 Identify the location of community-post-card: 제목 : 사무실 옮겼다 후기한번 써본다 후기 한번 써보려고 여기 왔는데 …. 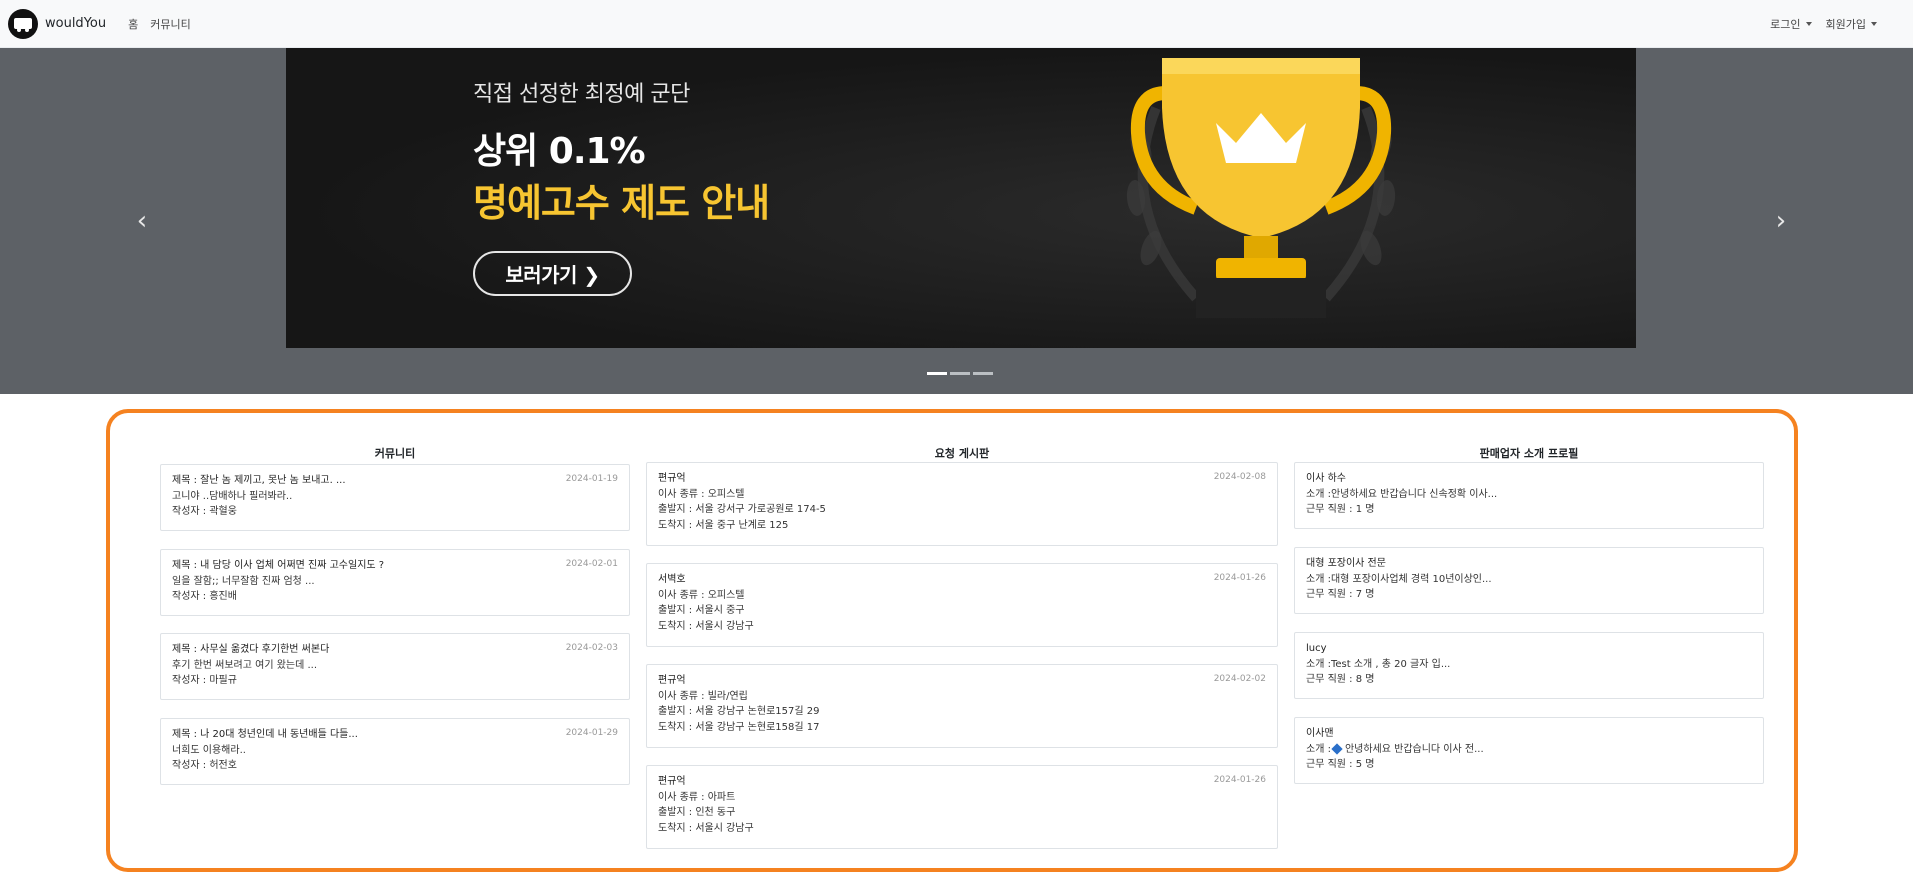
(395, 666).